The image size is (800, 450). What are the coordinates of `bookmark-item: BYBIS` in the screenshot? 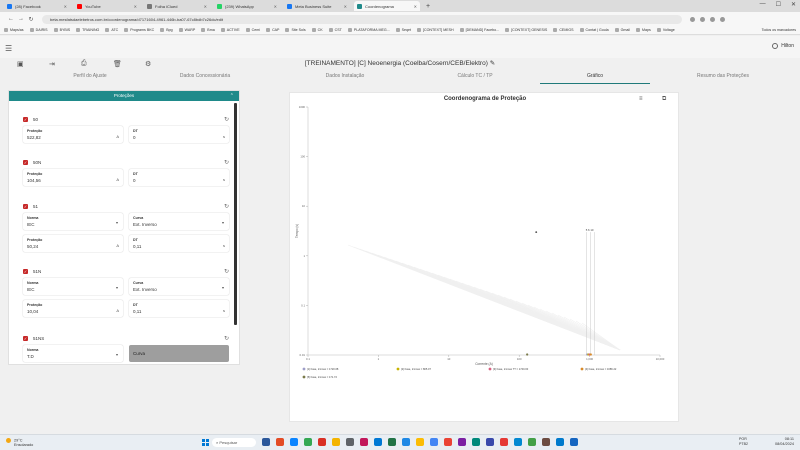 It's located at (61, 30).